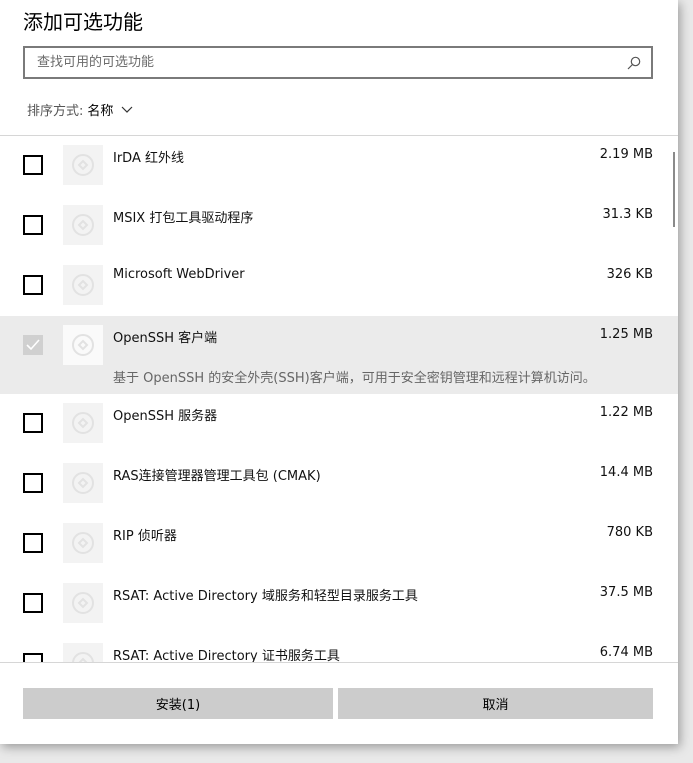 The height and width of the screenshot is (763, 693). What do you see at coordinates (339, 484) in the screenshot?
I see `feature-item: RAS连接管理器管理工具包 (CMAK) 14.4 MB` at bounding box center [339, 484].